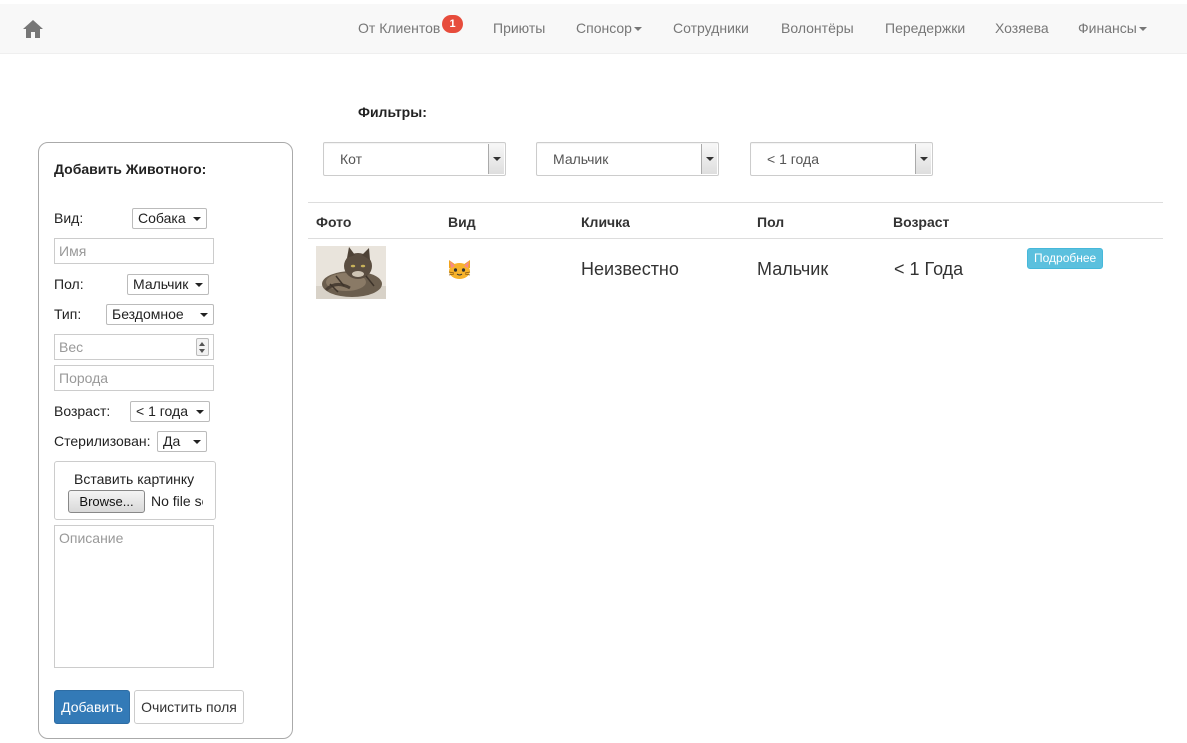  I want to click on type-select: Бездомное, so click(160, 314).